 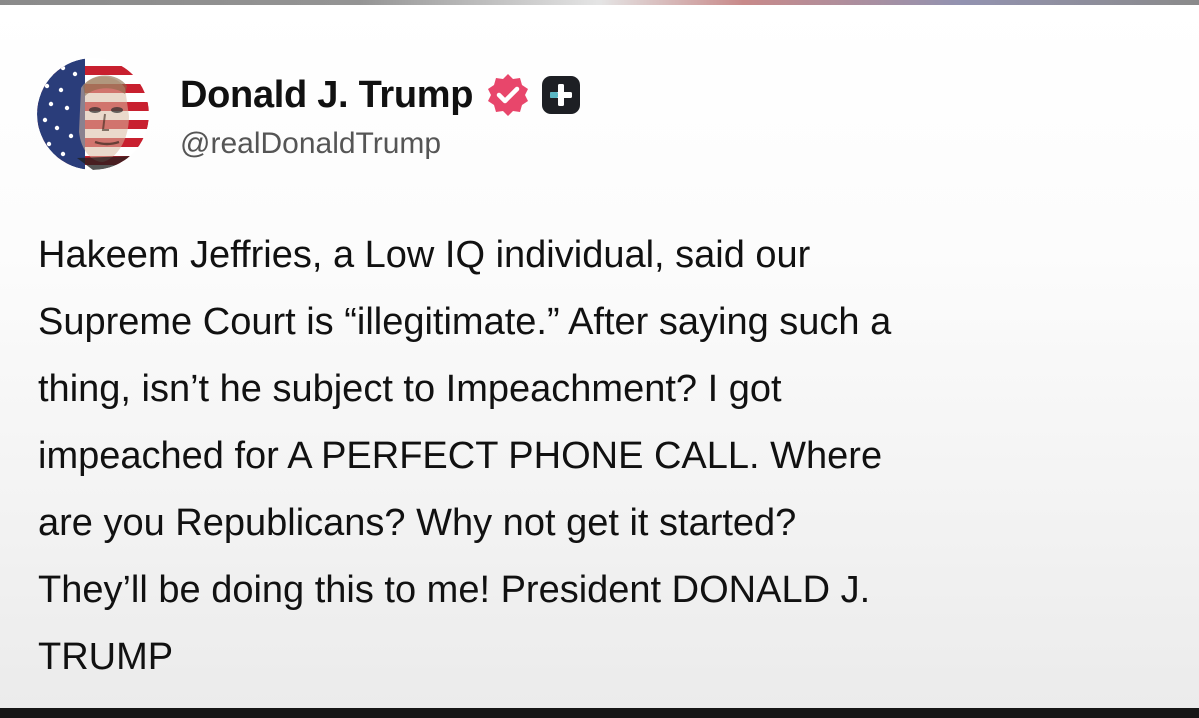 I want to click on author-name-row: Donald J. Trump, so click(x=380, y=95).